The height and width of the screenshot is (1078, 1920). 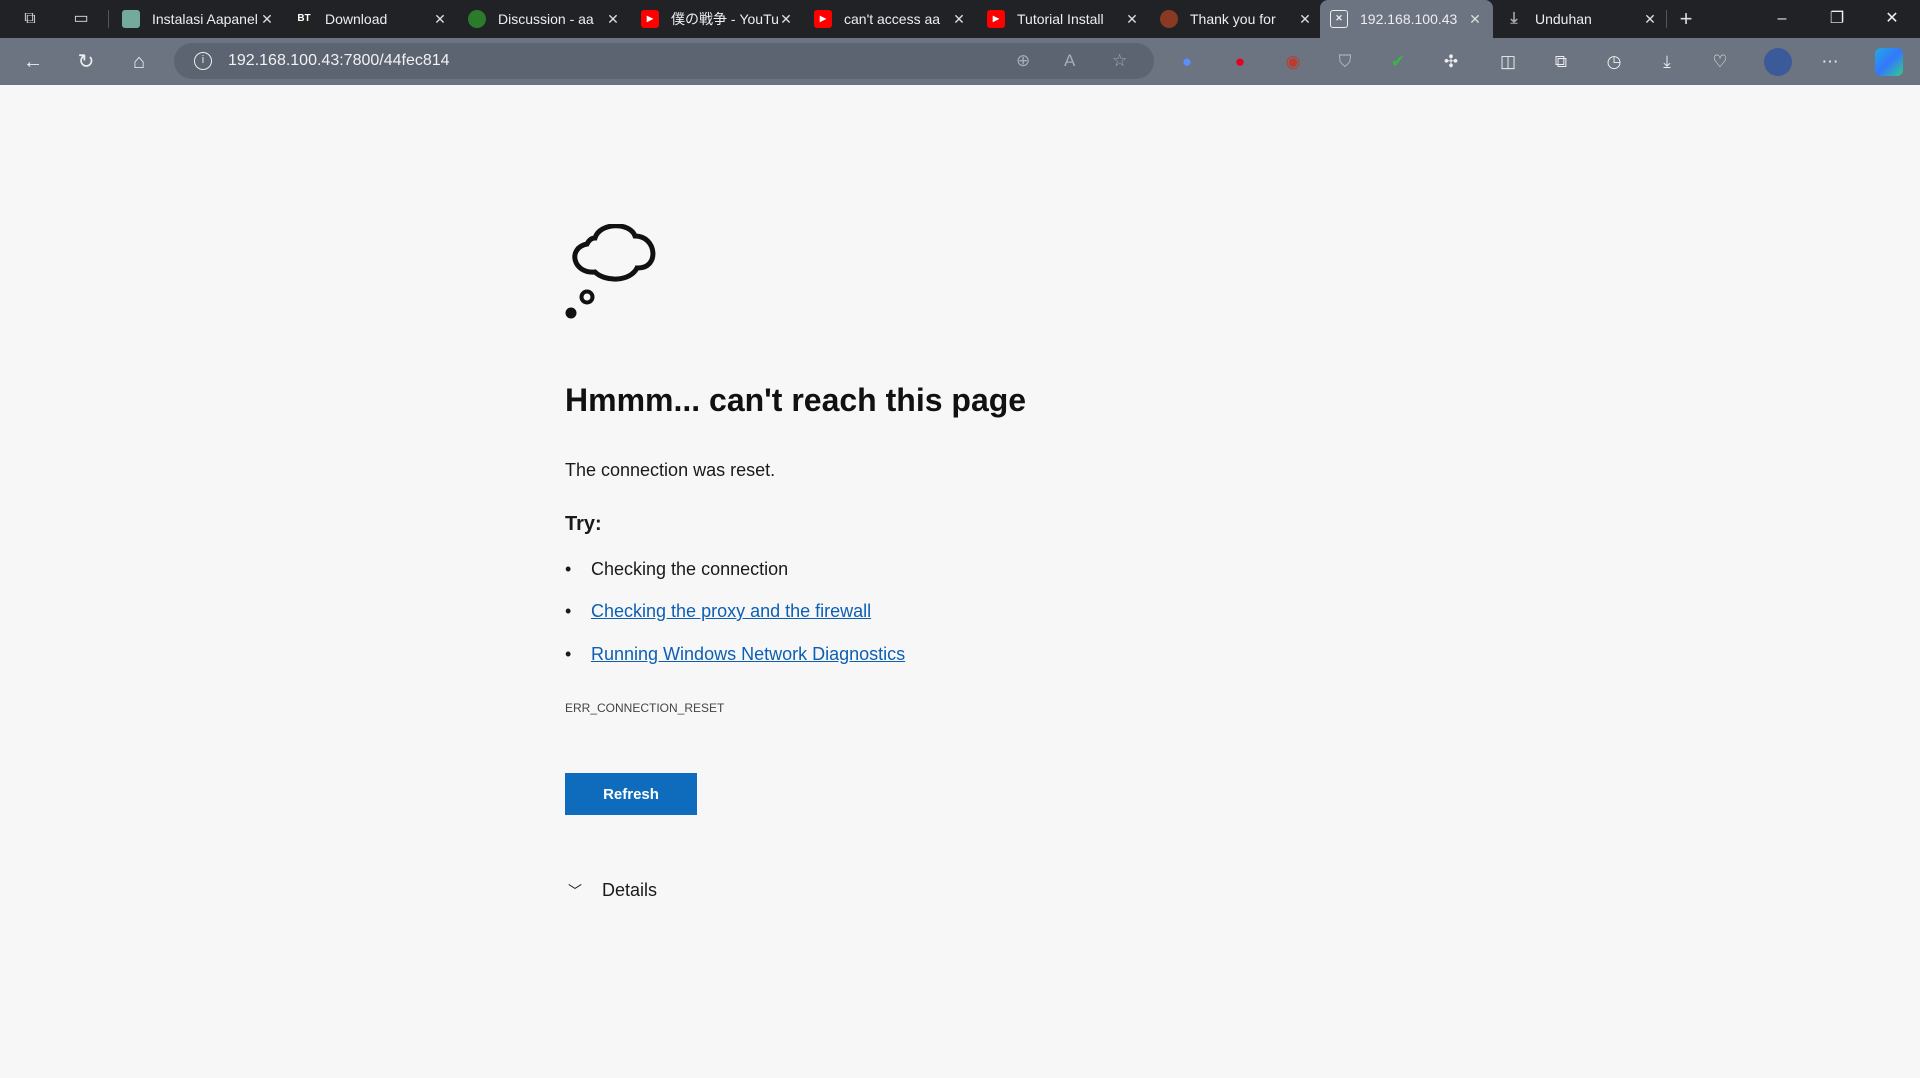 I want to click on bt-icon: BT, so click(x=304, y=19).